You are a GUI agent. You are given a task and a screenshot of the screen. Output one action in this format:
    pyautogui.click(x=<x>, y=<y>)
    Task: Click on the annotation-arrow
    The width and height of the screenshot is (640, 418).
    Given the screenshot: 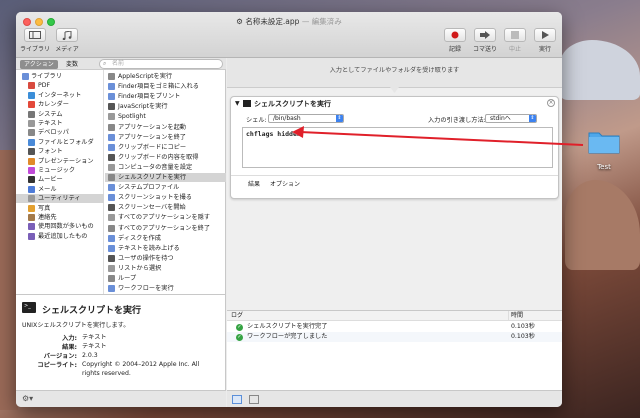 What is the action you would take?
    pyautogui.click(x=438, y=136)
    